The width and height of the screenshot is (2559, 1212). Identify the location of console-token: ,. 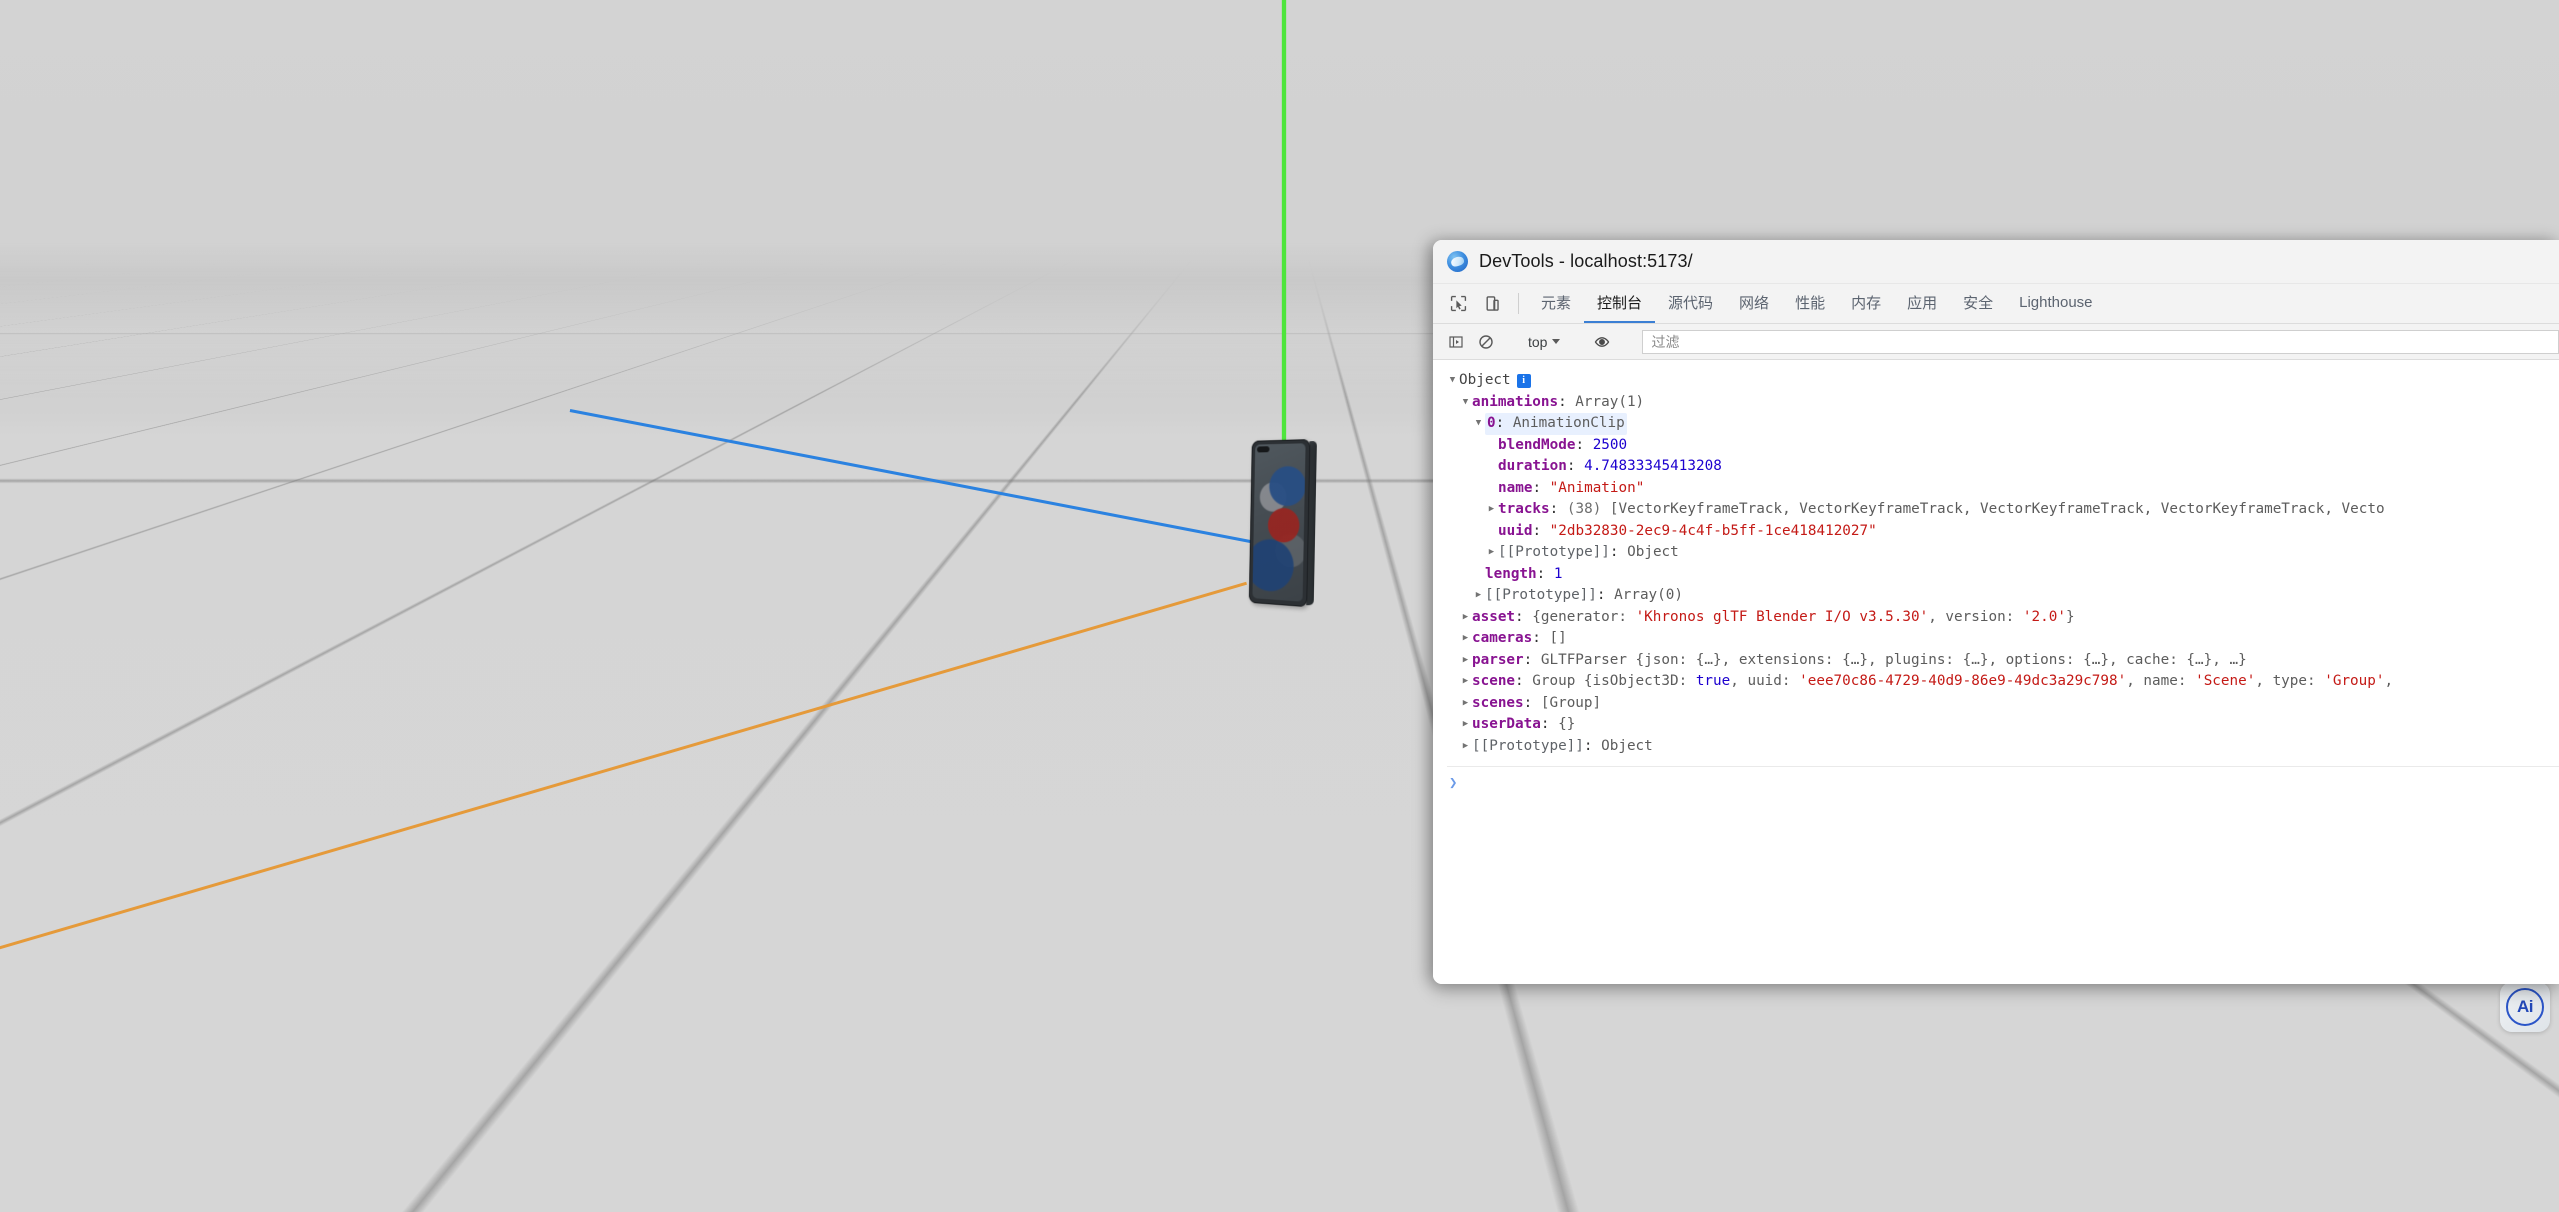
(2389, 681).